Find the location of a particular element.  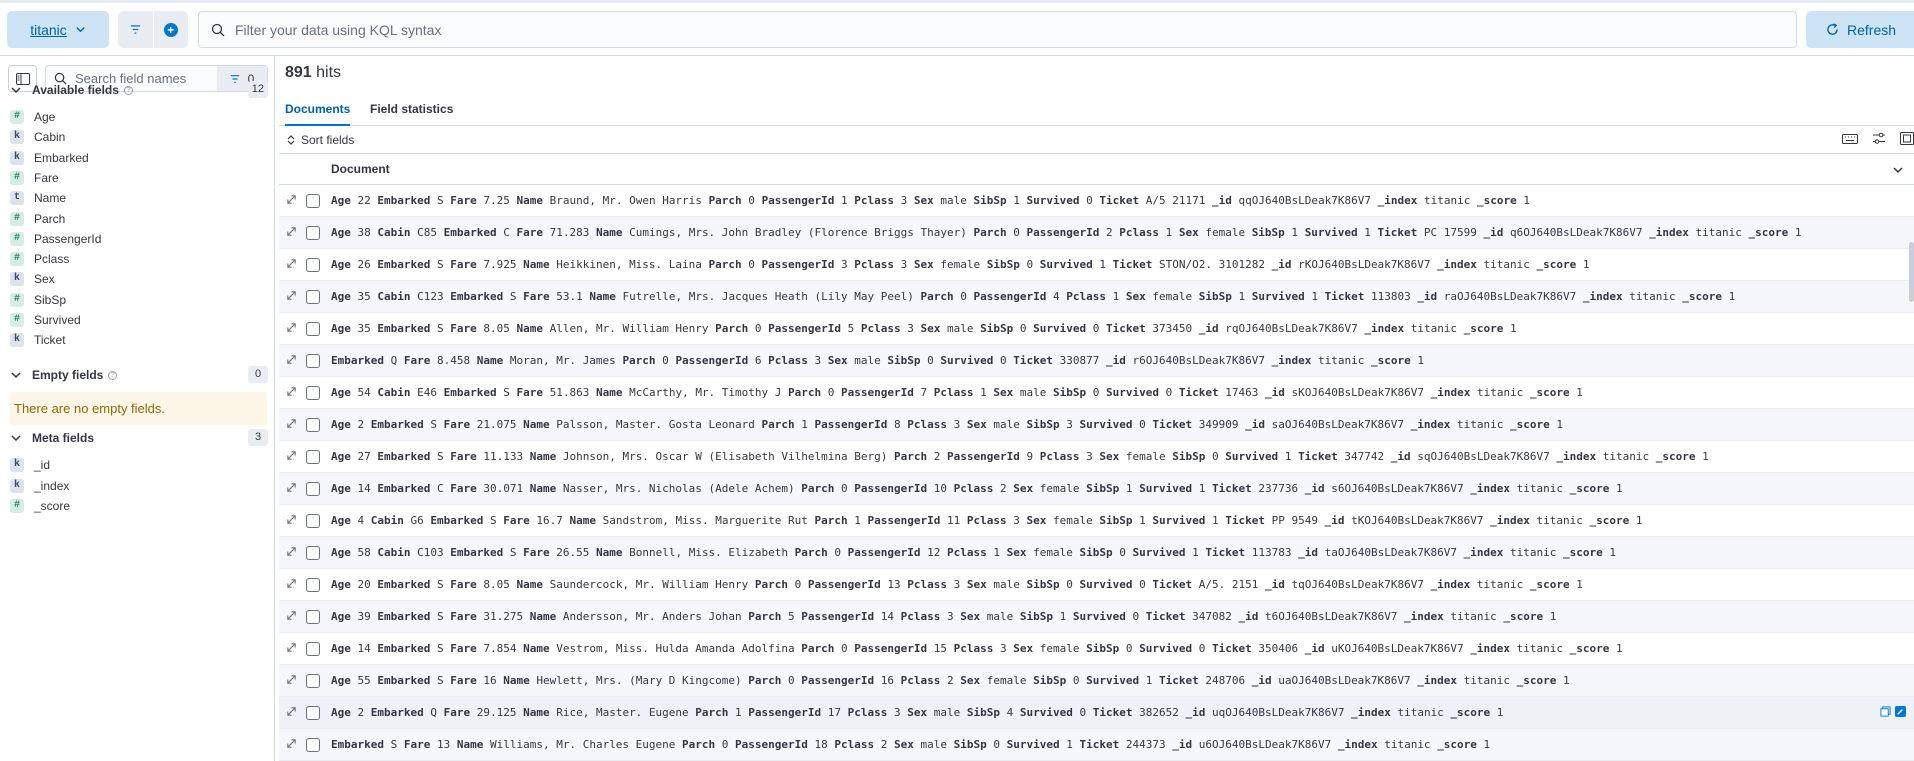

field-value: Allen, Mr. William Henry is located at coordinates (629, 328).